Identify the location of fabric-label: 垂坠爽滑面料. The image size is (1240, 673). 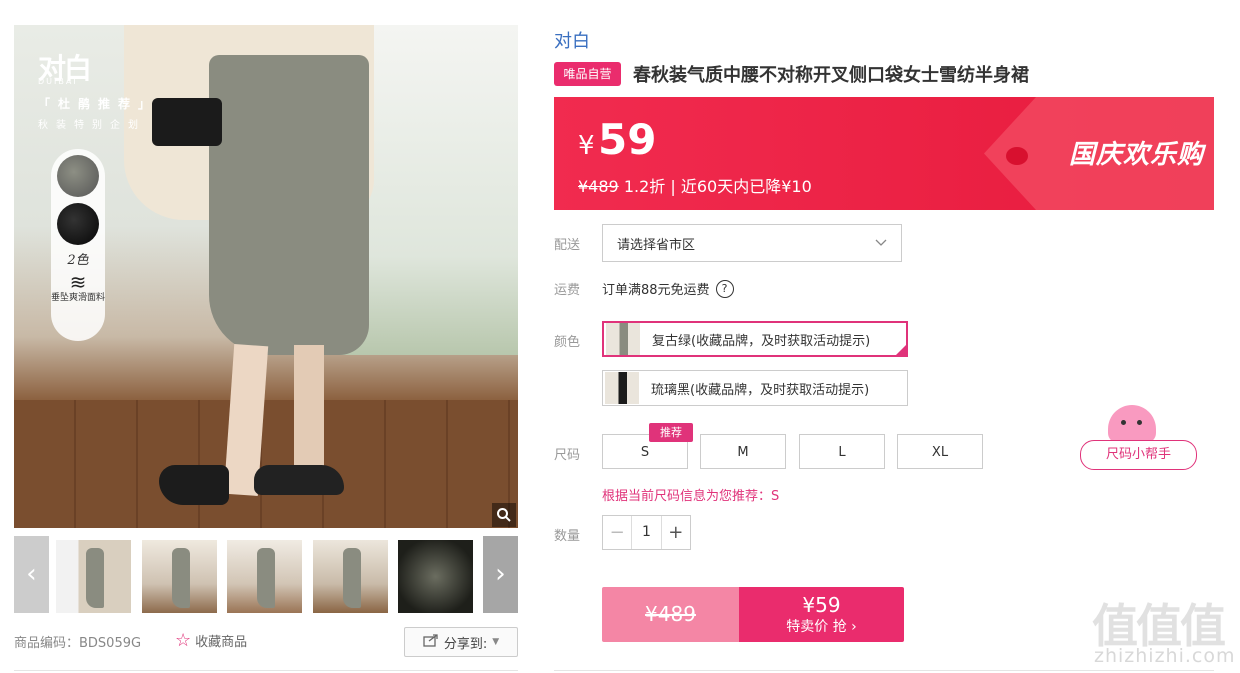
(78, 298).